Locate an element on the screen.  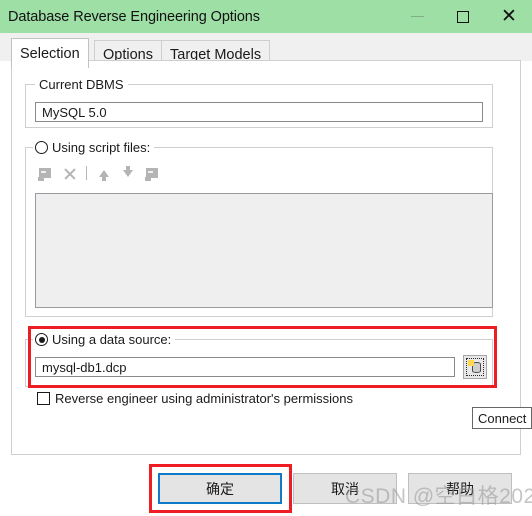
using-data-source-header: Using a data source: is located at coordinates (104, 339).